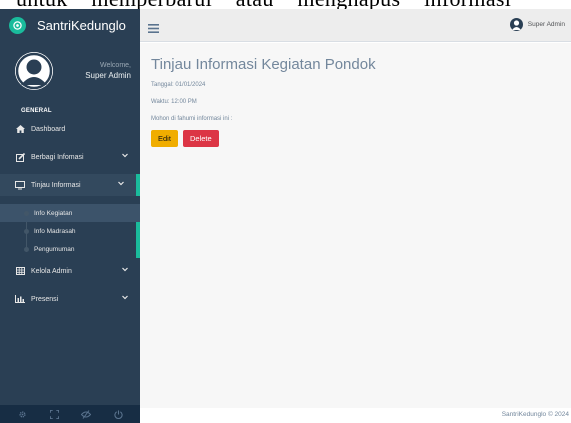 Image resolution: width=571 pixels, height=423 pixels. What do you see at coordinates (200, 138) in the screenshot?
I see `delete-button: Delete` at bounding box center [200, 138].